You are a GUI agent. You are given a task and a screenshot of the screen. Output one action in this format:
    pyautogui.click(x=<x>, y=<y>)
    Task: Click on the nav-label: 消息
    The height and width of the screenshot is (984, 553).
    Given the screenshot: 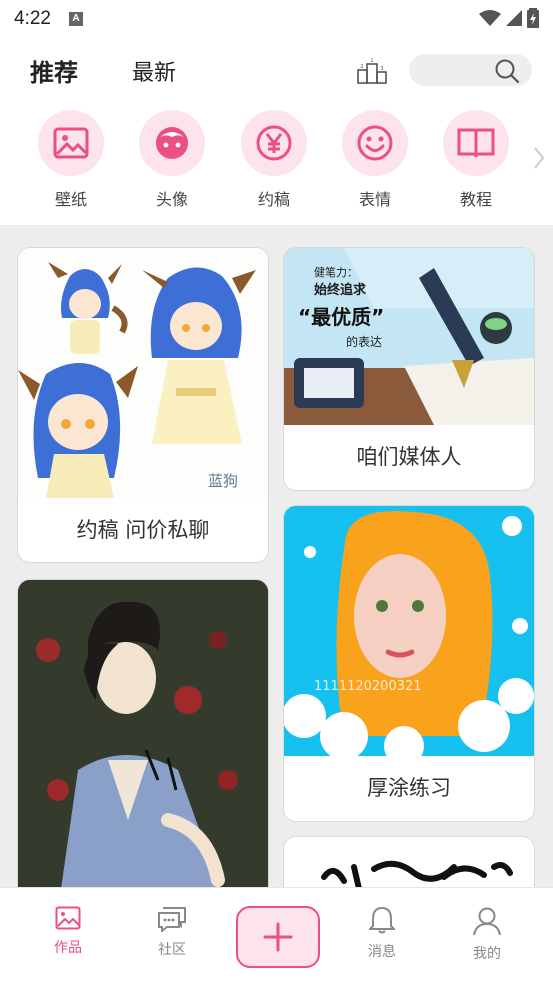 What is the action you would take?
    pyautogui.click(x=382, y=952)
    